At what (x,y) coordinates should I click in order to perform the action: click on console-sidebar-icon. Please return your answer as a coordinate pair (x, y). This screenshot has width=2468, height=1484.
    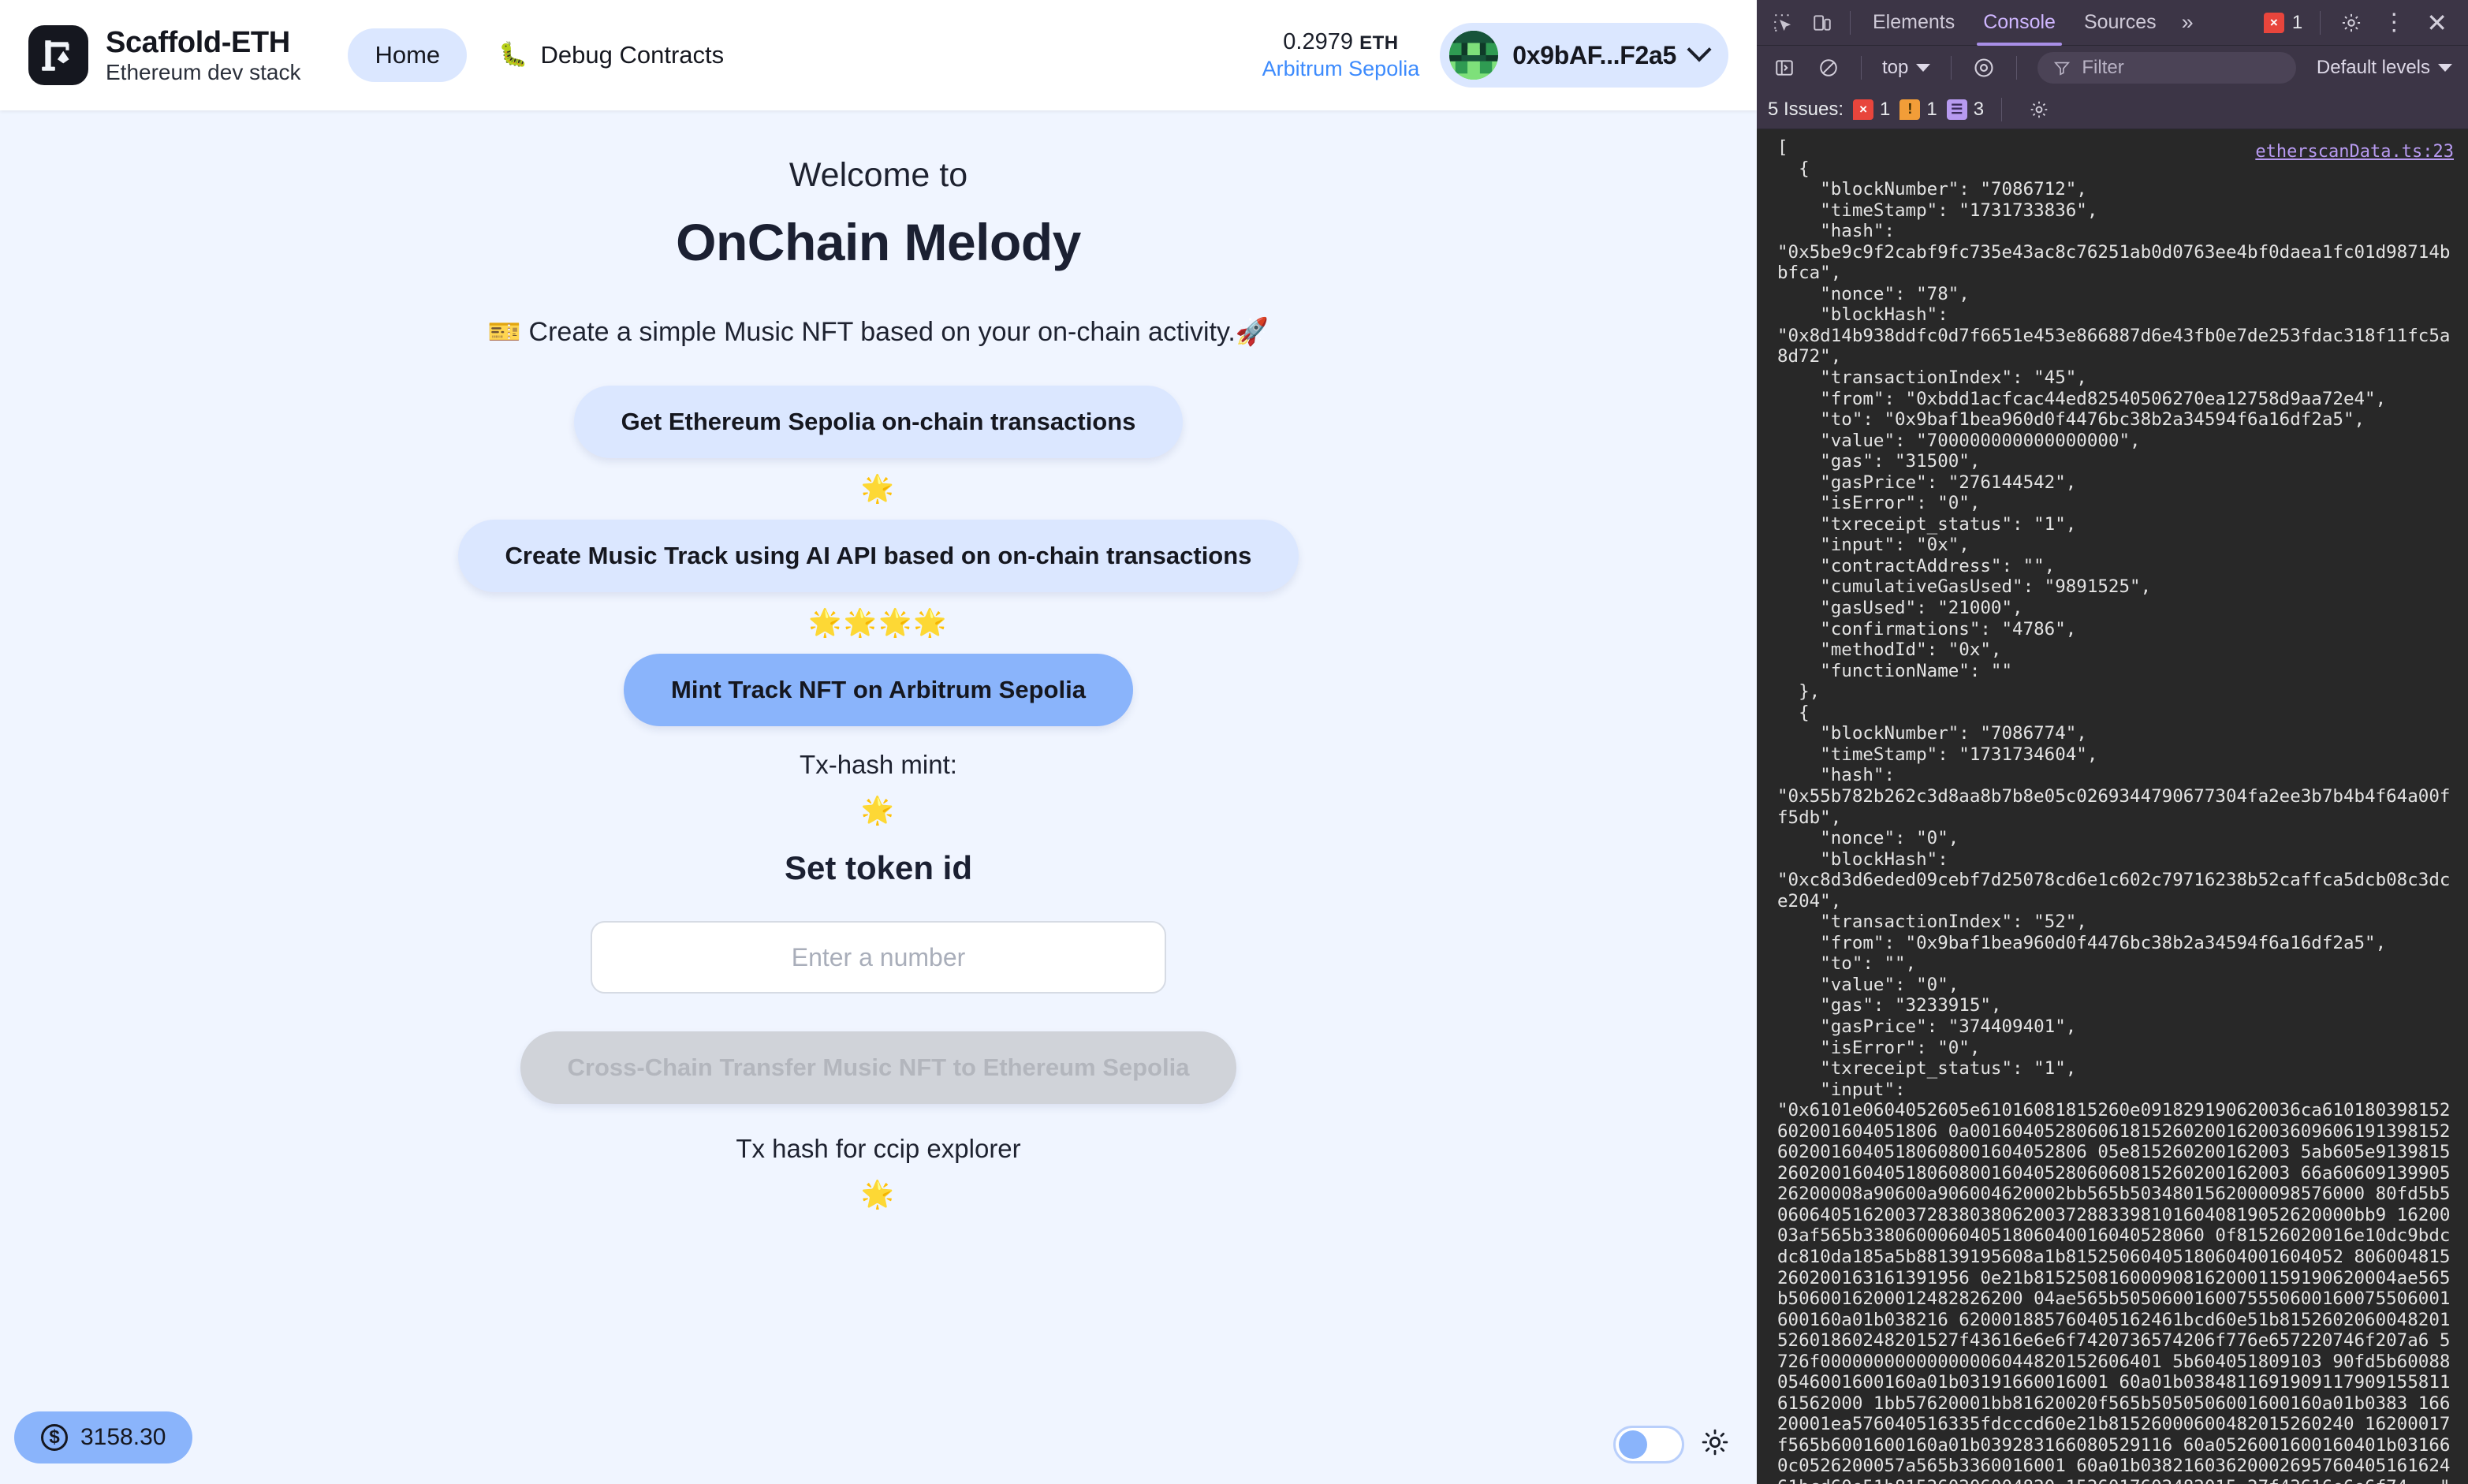
    Looking at the image, I should click on (1784, 68).